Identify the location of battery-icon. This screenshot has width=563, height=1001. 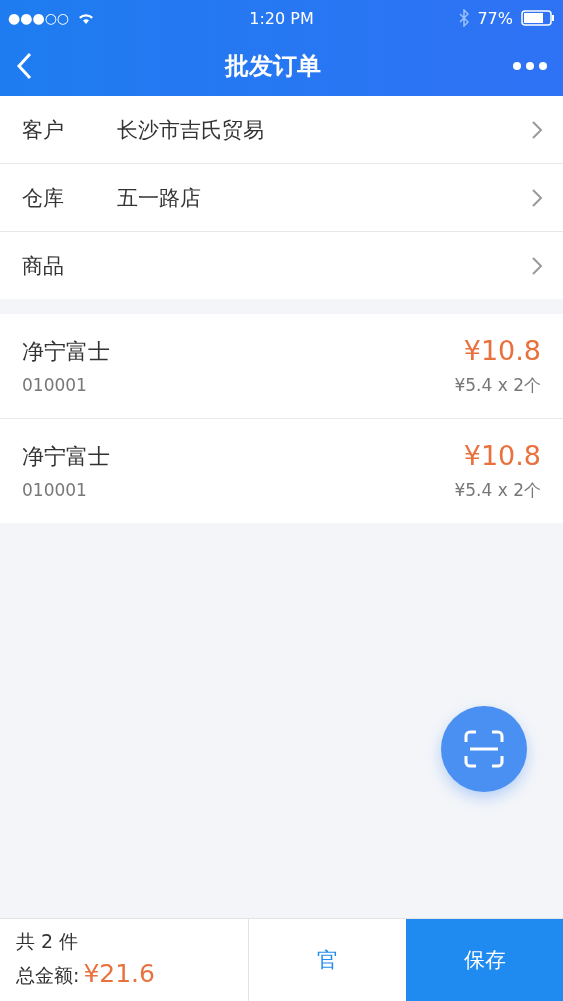
(538, 18).